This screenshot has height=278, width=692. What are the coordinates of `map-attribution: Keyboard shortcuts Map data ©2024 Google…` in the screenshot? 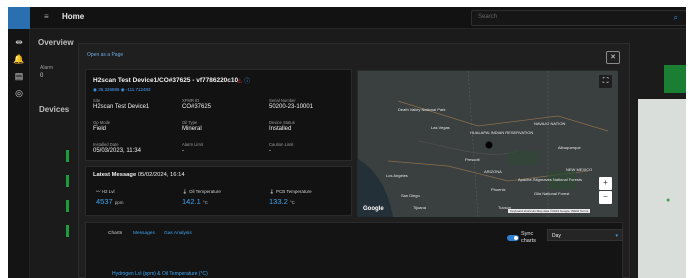 It's located at (549, 211).